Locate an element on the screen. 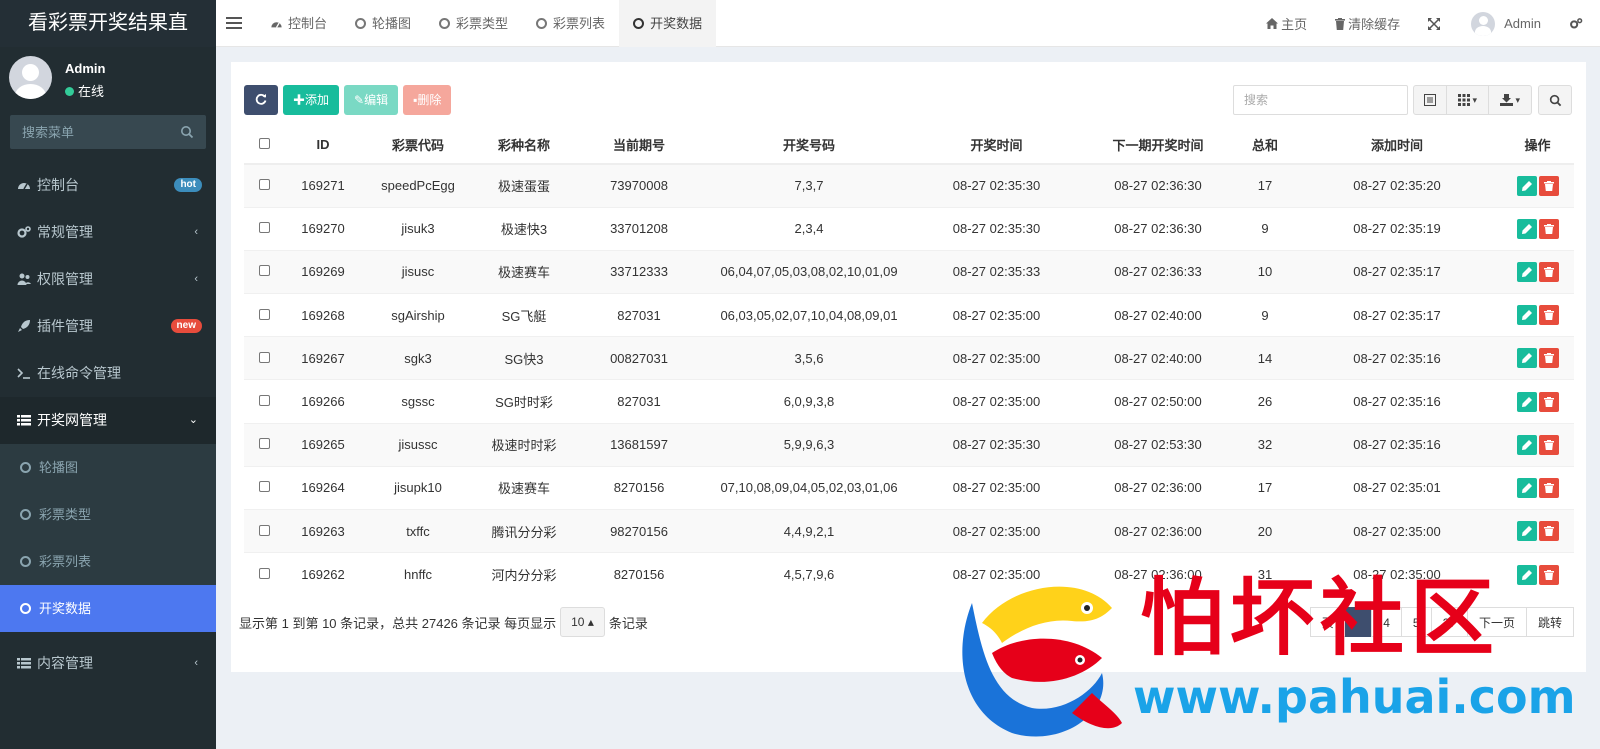 Image resolution: width=1600 pixels, height=749 pixels. col-header: 开奖时间 is located at coordinates (996, 145).